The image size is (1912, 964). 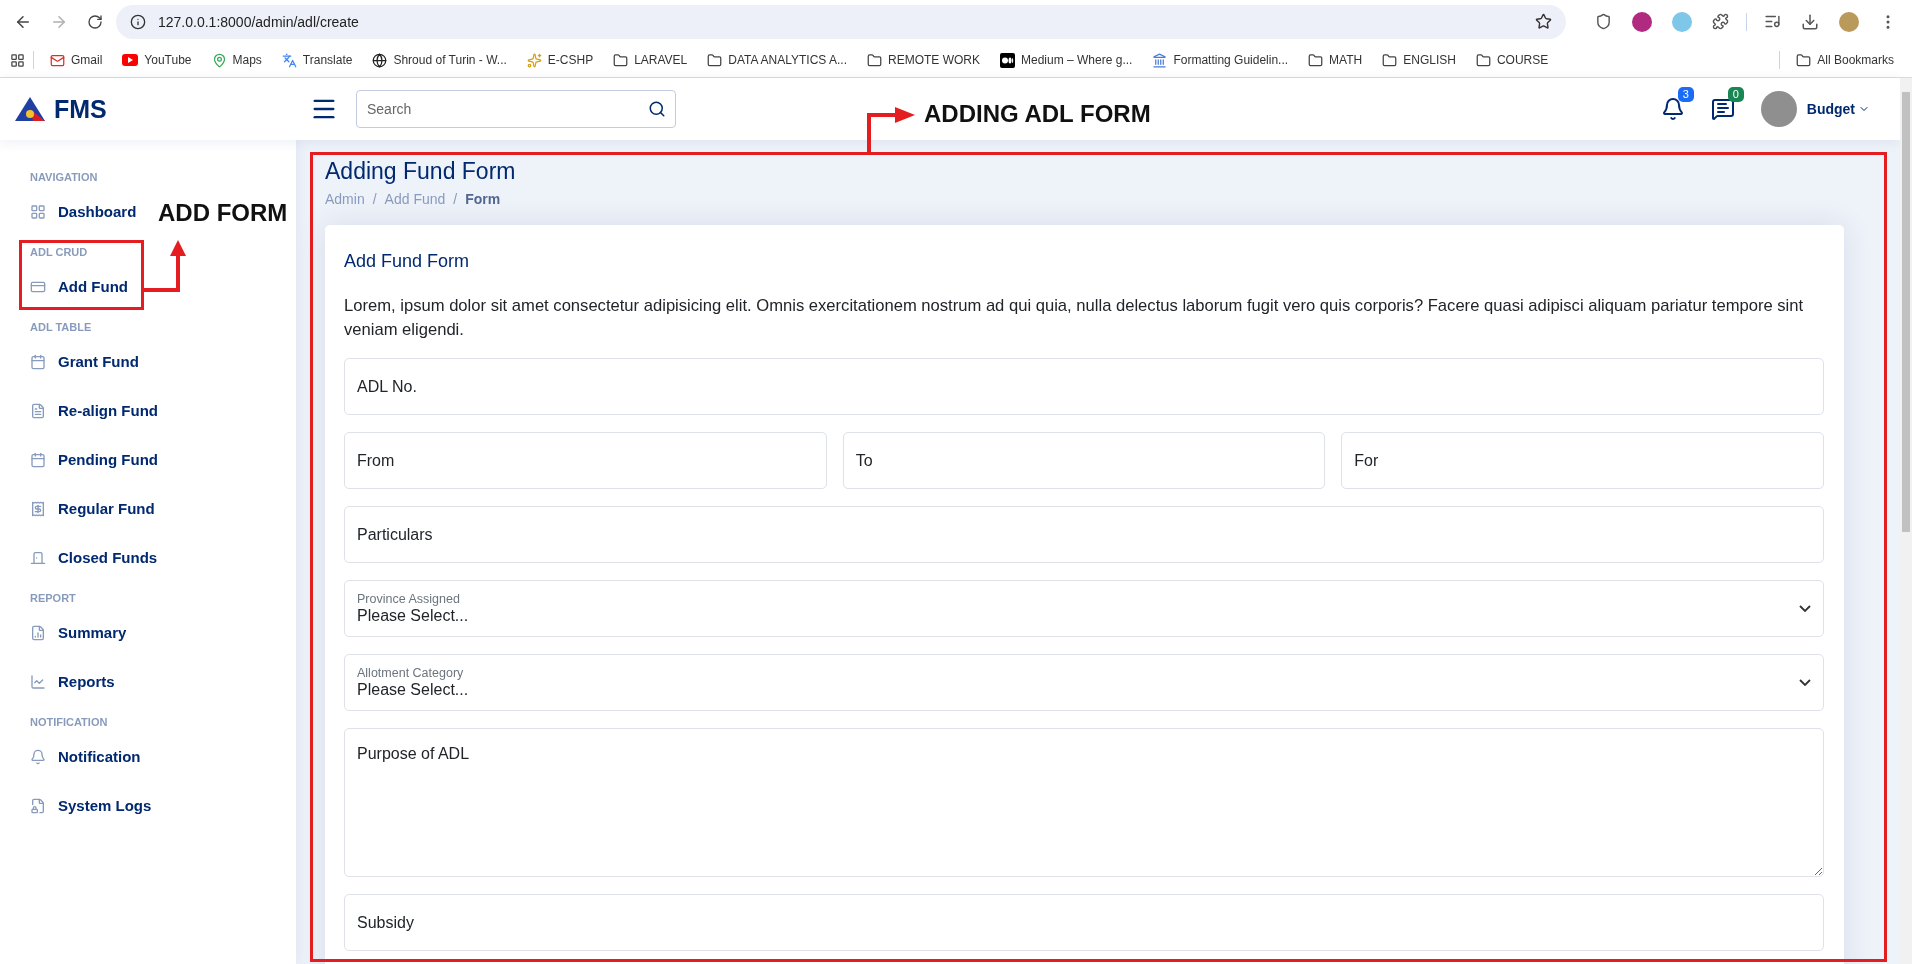 I want to click on scrollbar-thumb, so click(x=1906, y=312).